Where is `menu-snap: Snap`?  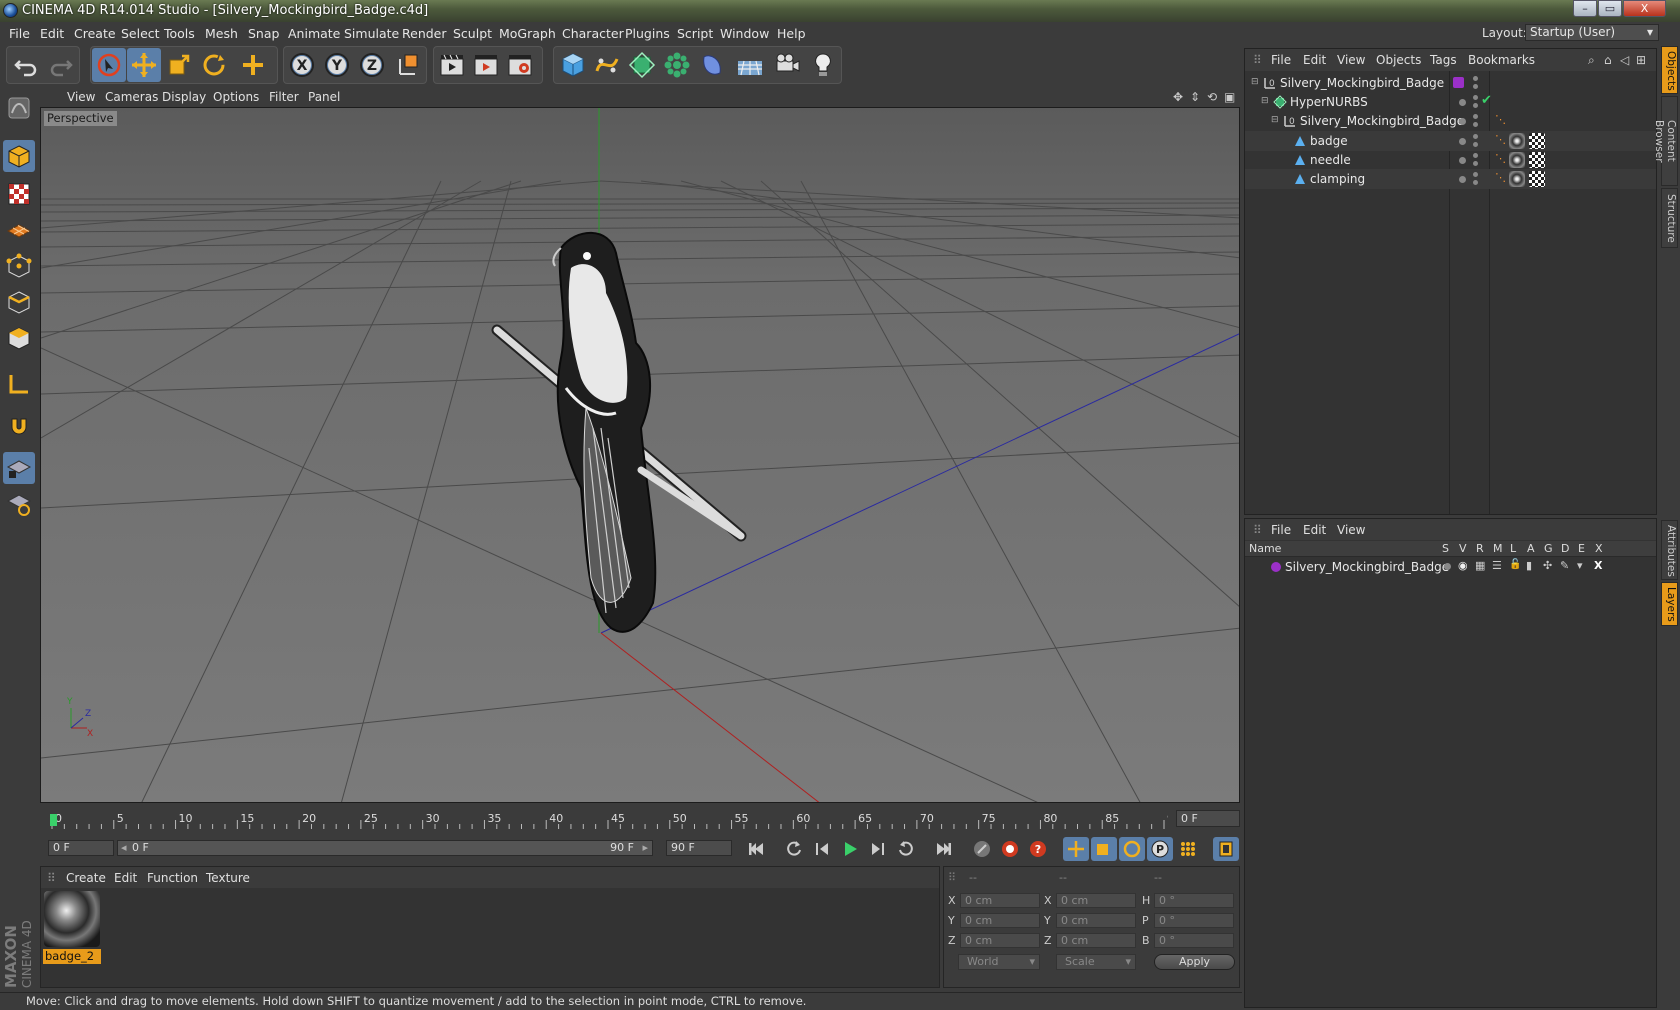
menu-snap: Snap is located at coordinates (263, 33).